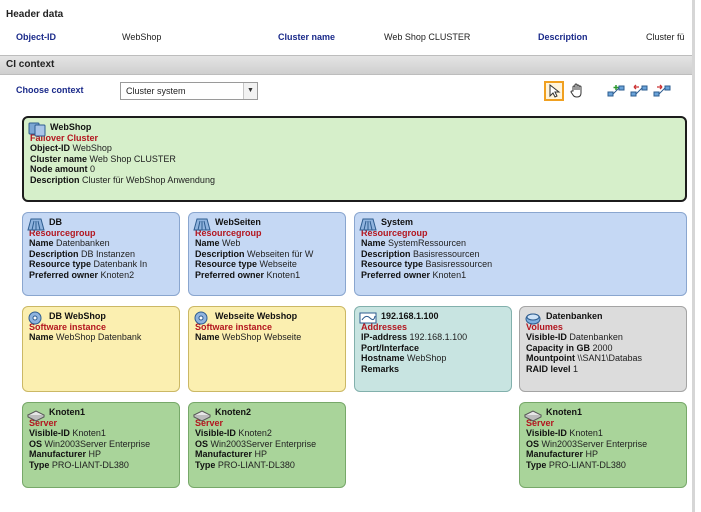  I want to click on field-label: Resource type, so click(226, 264).